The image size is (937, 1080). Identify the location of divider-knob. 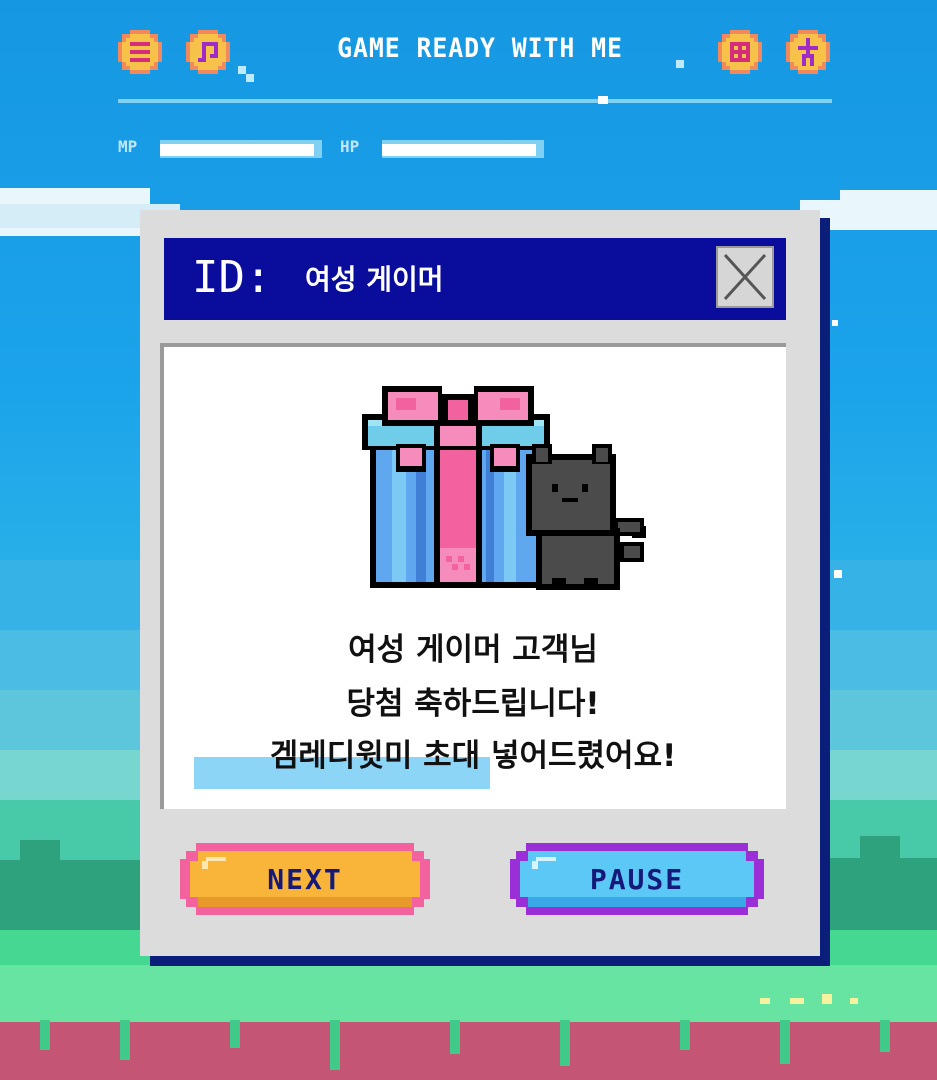
(603, 100).